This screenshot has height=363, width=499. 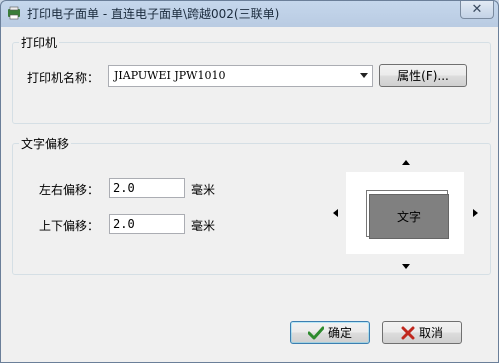 What do you see at coordinates (203, 226) in the screenshot?
I see `vertical-offset-unit: 毫米` at bounding box center [203, 226].